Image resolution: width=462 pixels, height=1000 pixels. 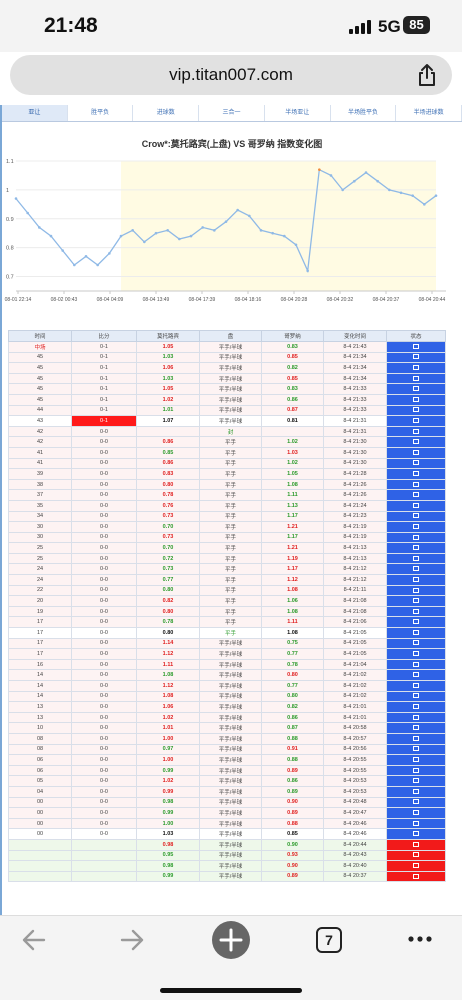 I want to click on tab-half-1x2: 半场胜平负, so click(x=363, y=113).